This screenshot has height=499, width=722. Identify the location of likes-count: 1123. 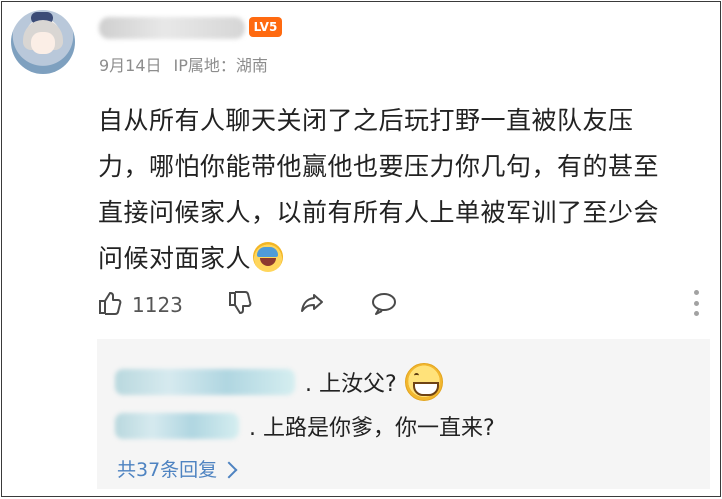
(157, 305).